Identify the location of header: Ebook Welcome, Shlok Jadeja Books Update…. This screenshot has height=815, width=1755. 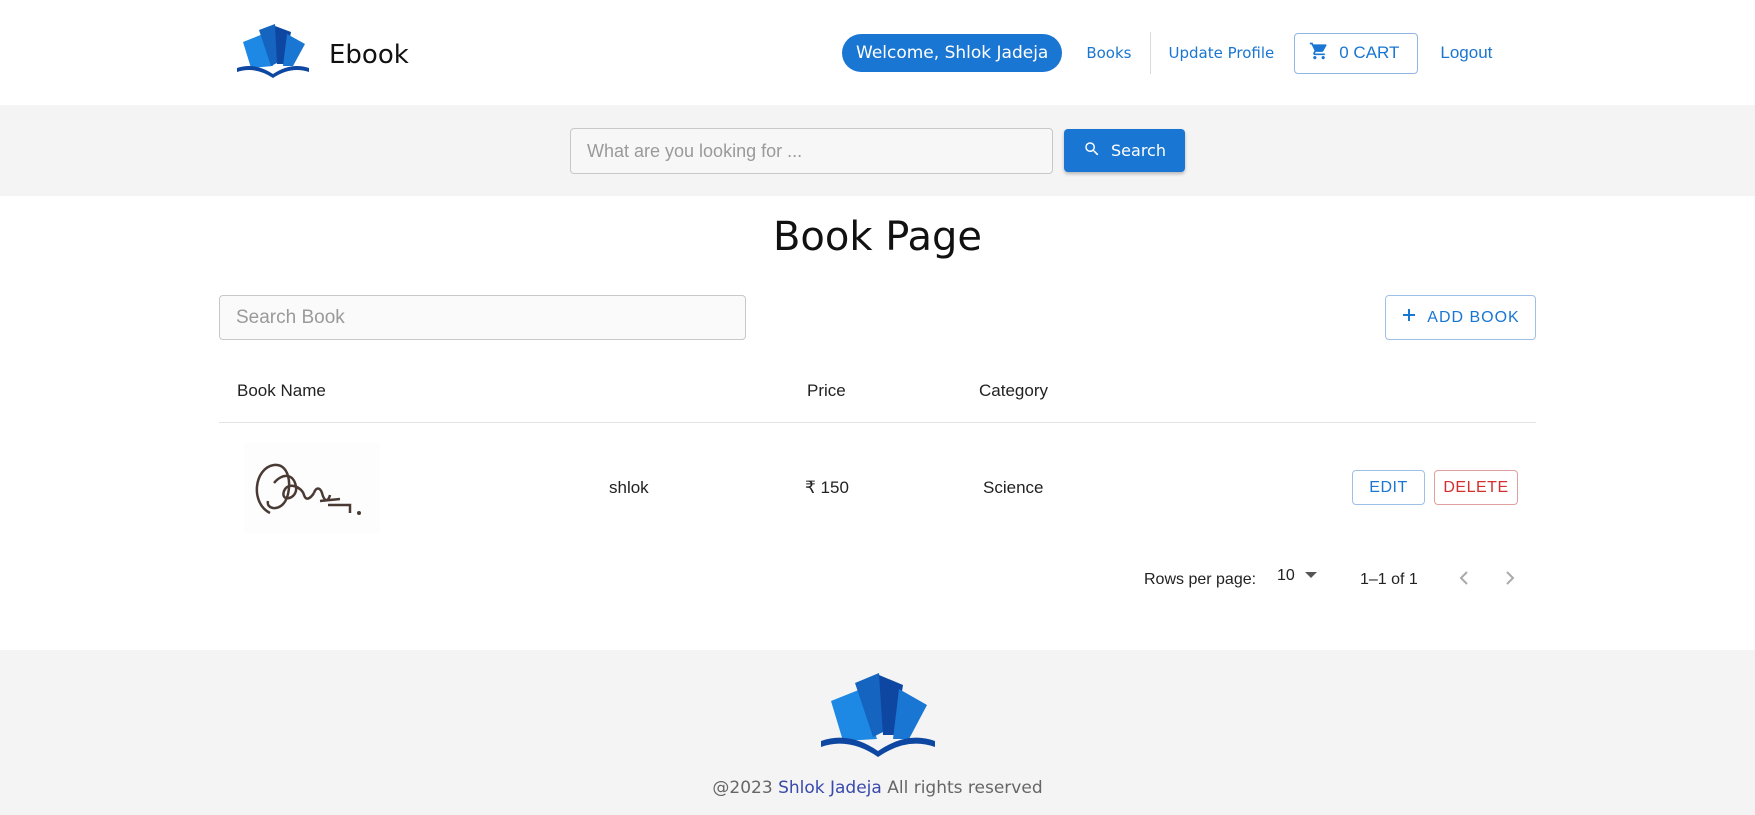
(877, 52).